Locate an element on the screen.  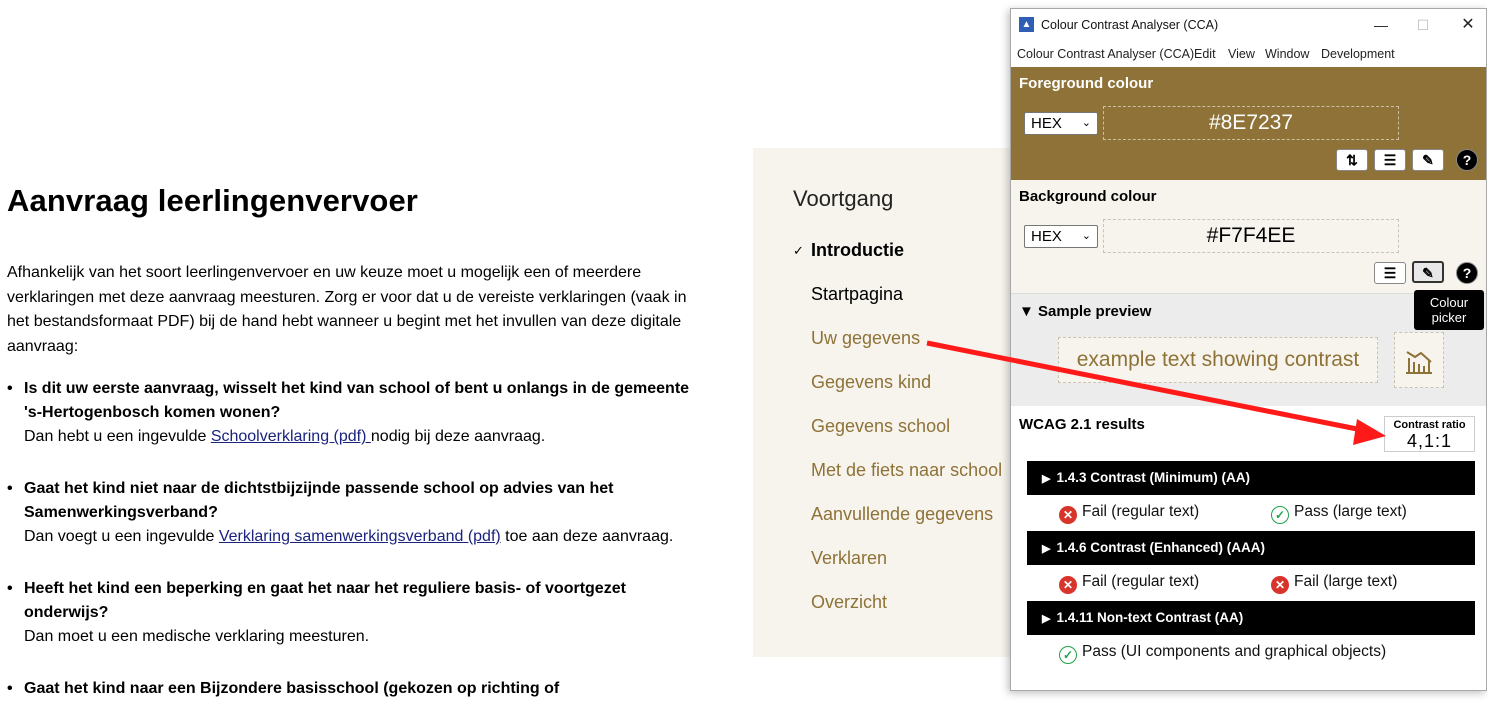
answer-text: toe aan deze aanvraag. is located at coordinates (587, 536).